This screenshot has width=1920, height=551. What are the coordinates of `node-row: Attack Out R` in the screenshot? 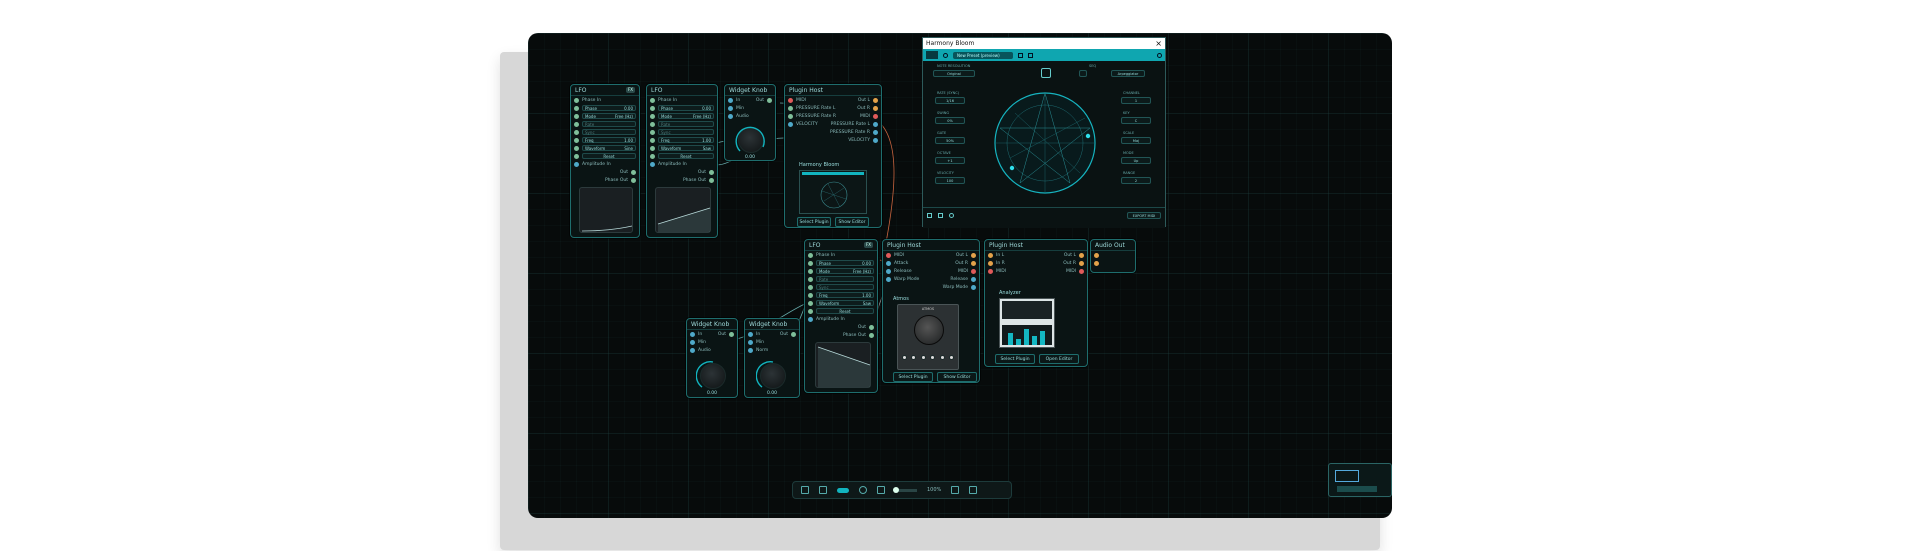 It's located at (931, 263).